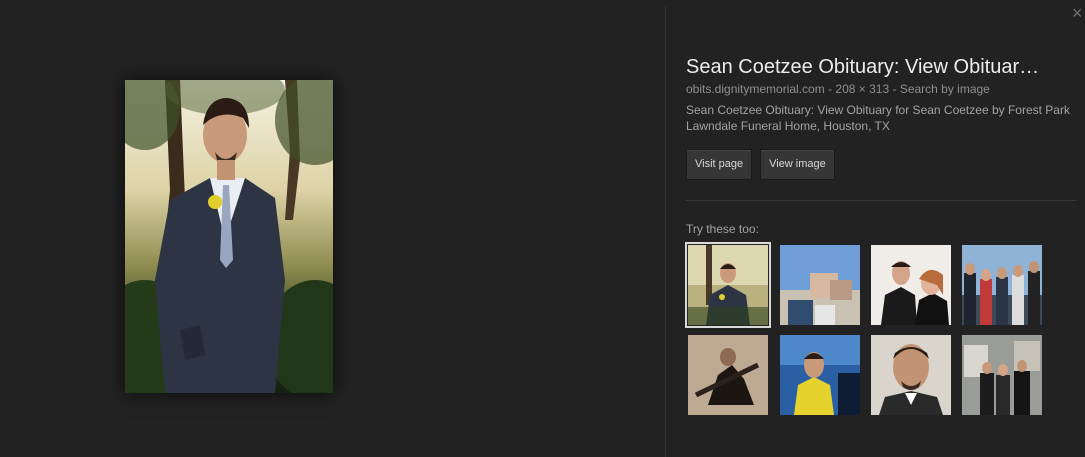 The image size is (1085, 457). I want to click on source-link: obits.dignitymemorial.com, so click(755, 89).